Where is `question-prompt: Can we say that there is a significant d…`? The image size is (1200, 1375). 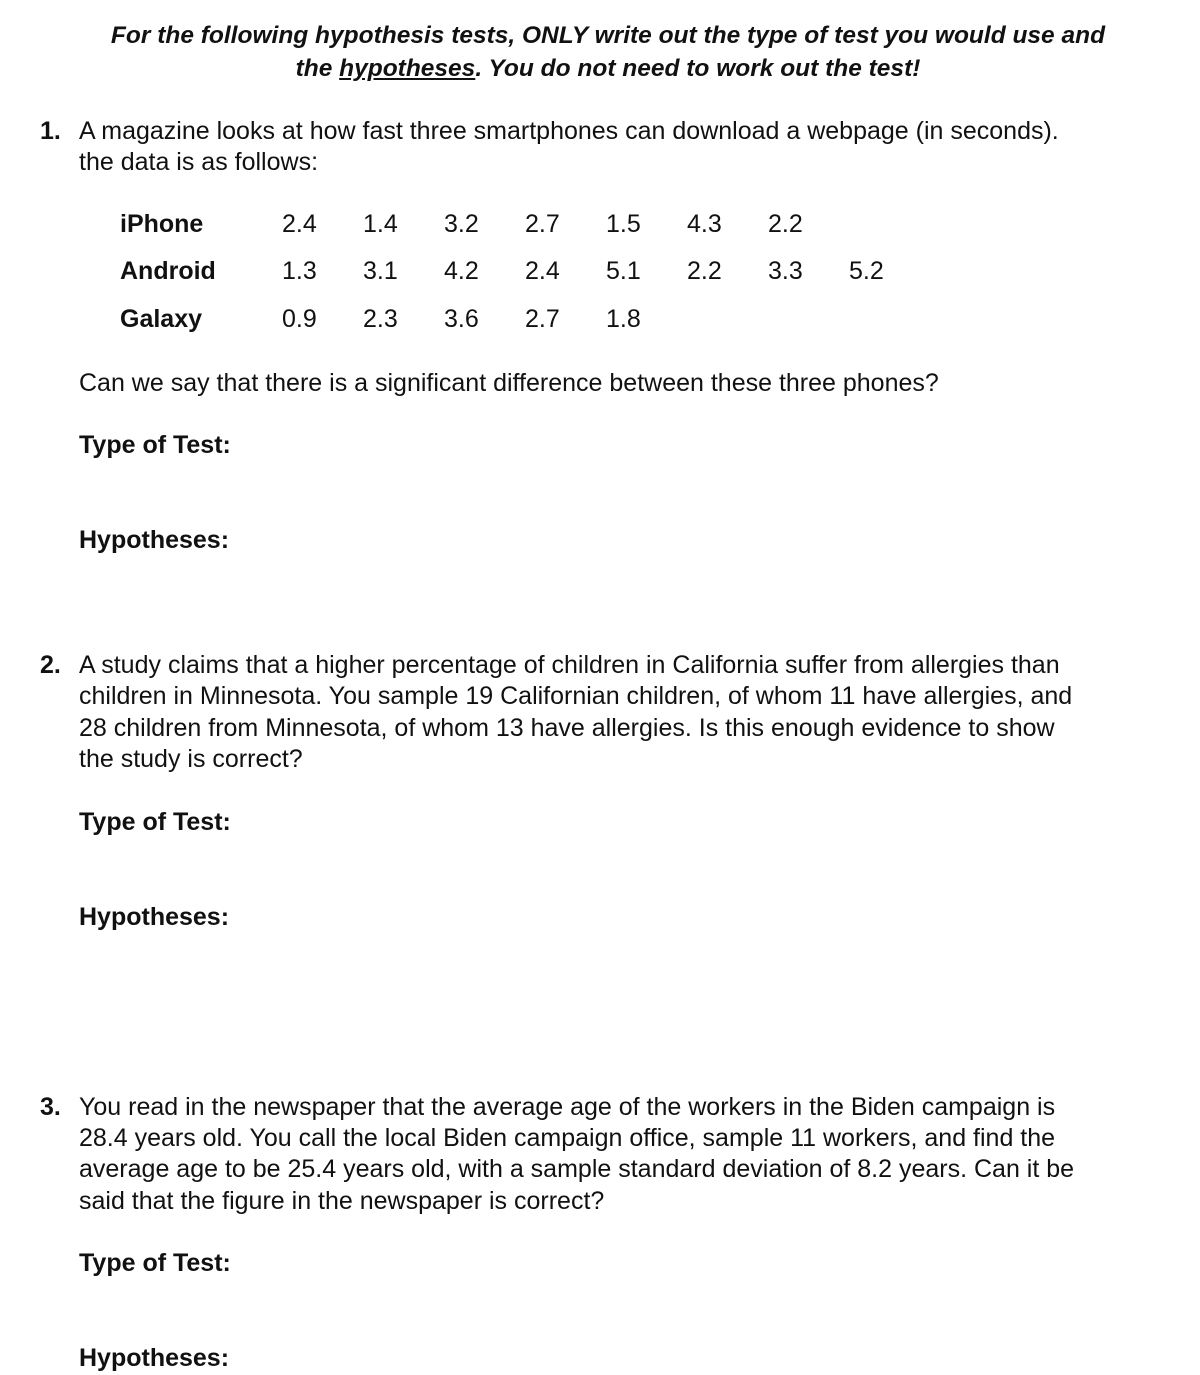 question-prompt: Can we say that there is a significant d… is located at coordinates (509, 383).